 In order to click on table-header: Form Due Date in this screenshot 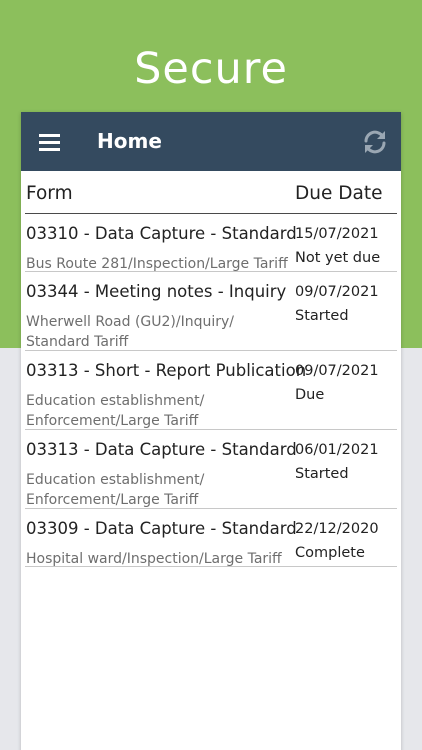, I will do `click(211, 192)`.